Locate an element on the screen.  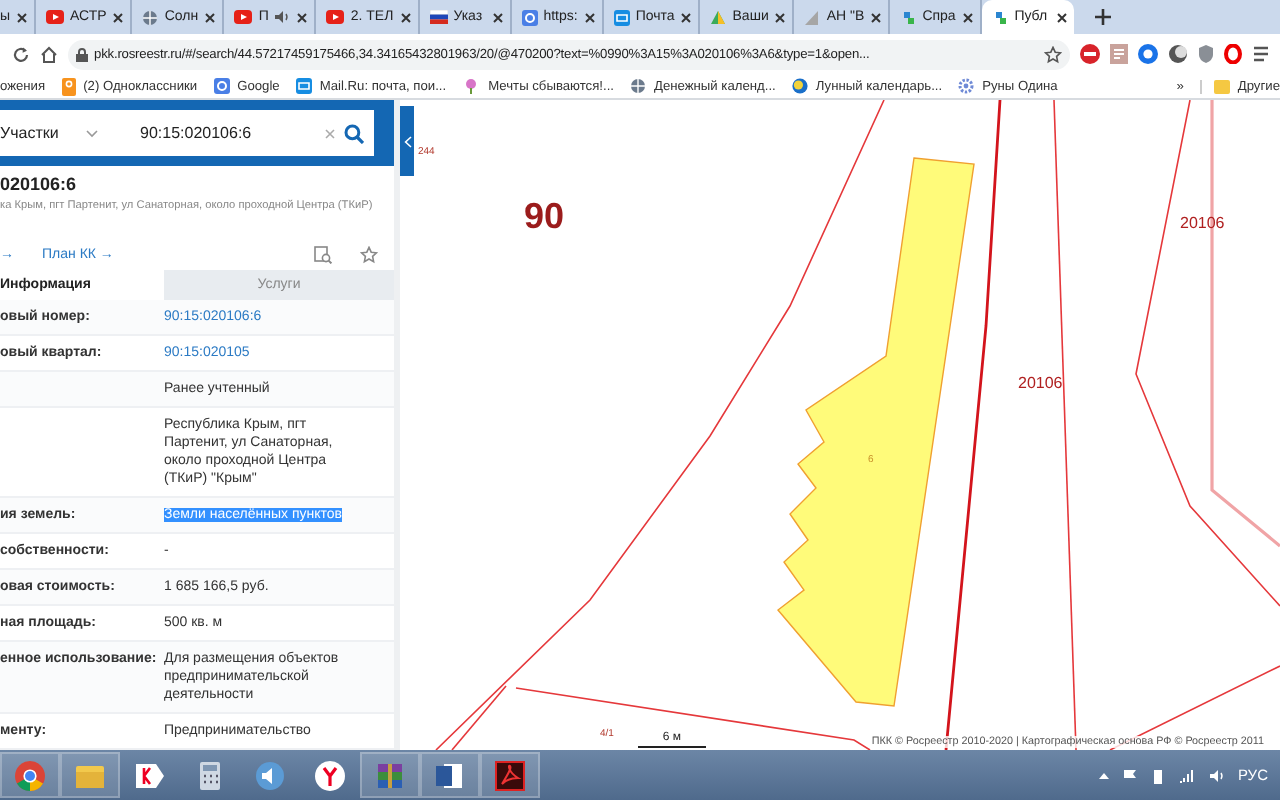
flower-icon is located at coordinates (471, 86).